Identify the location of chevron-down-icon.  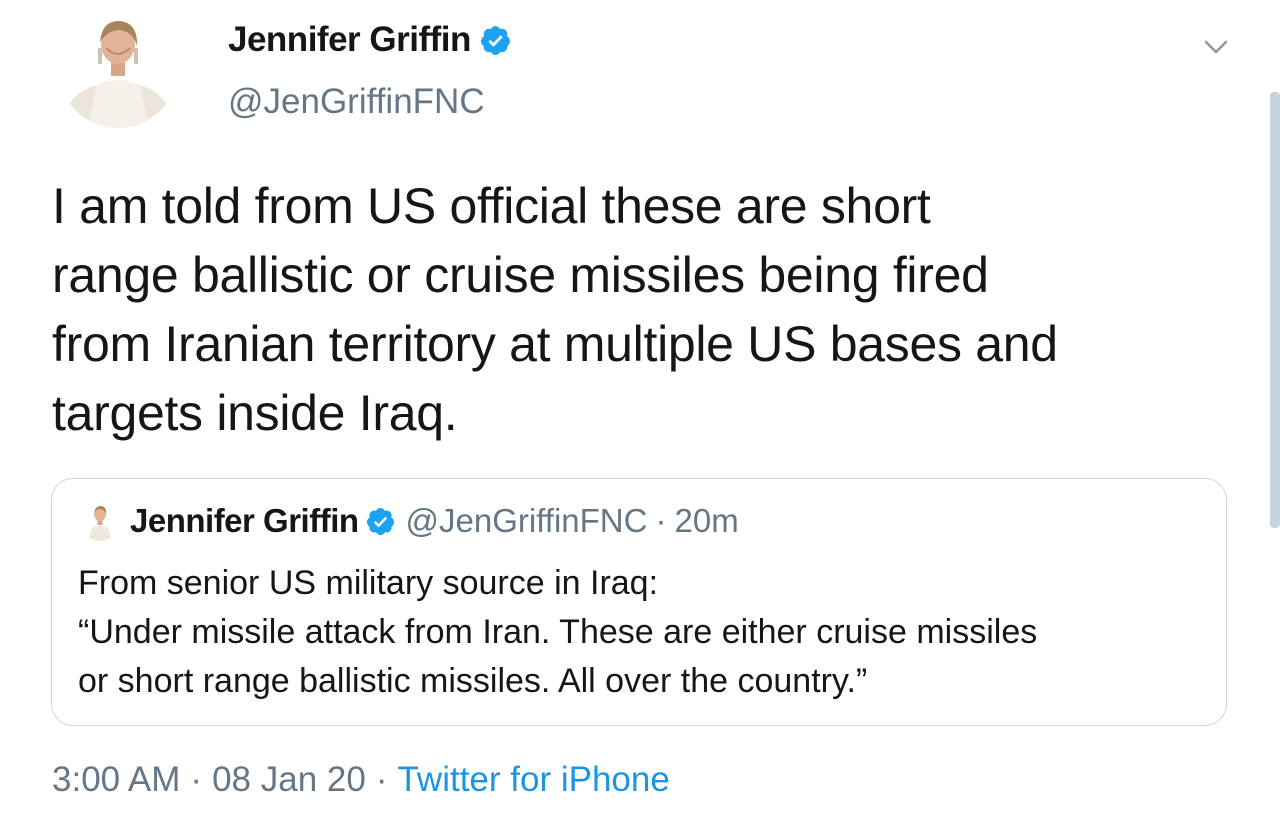
(1216, 47).